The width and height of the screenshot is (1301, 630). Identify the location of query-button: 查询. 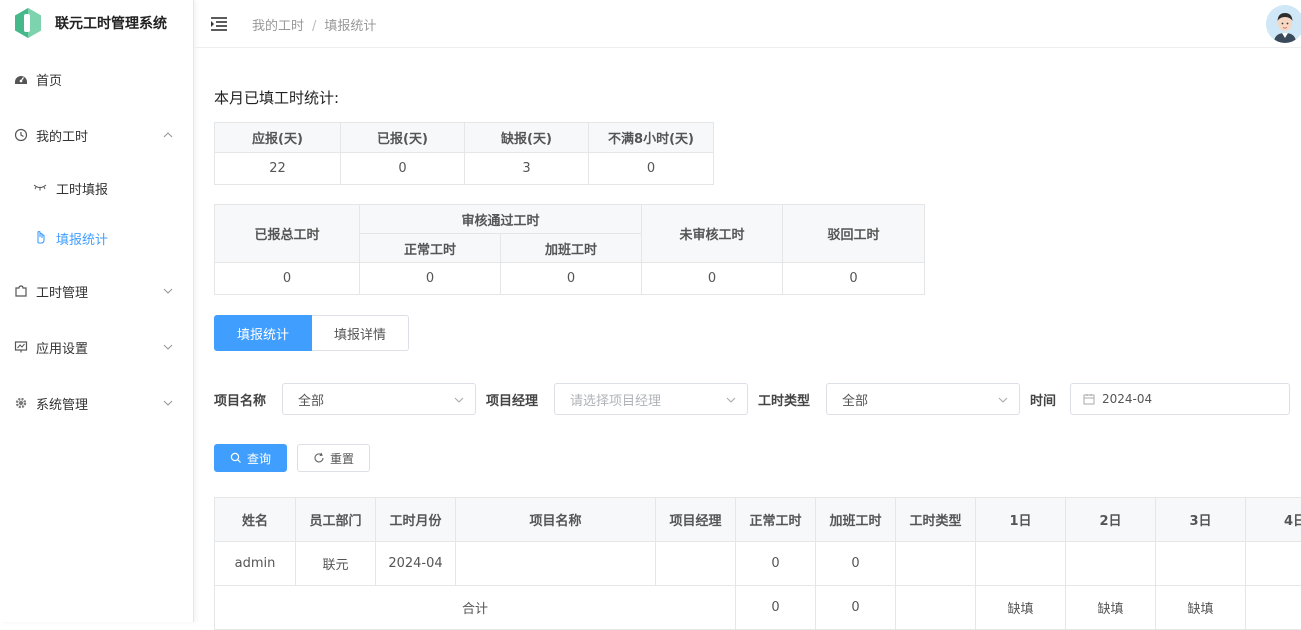
(250, 458).